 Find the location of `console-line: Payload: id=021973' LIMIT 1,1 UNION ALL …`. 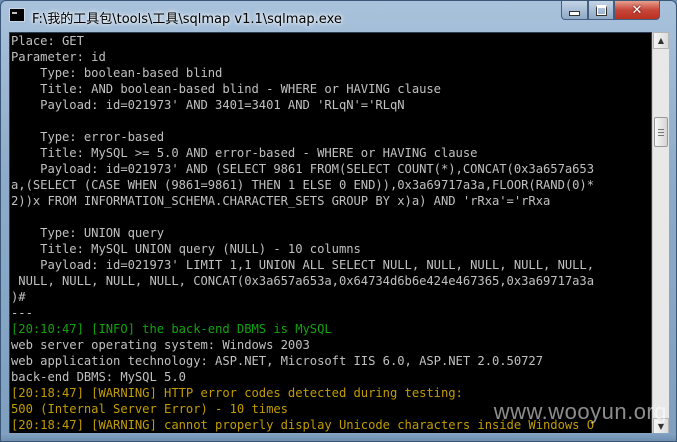

console-line: Payload: id=021973' LIMIT 1,1 UNION ALL … is located at coordinates (303, 265).